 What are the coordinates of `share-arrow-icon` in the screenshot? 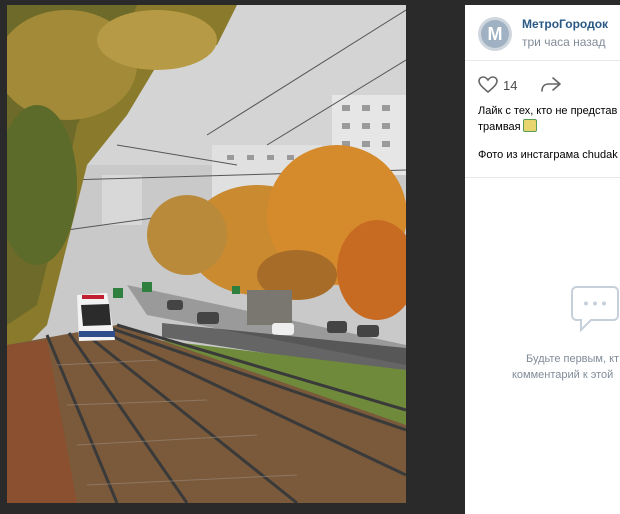 It's located at (551, 87).